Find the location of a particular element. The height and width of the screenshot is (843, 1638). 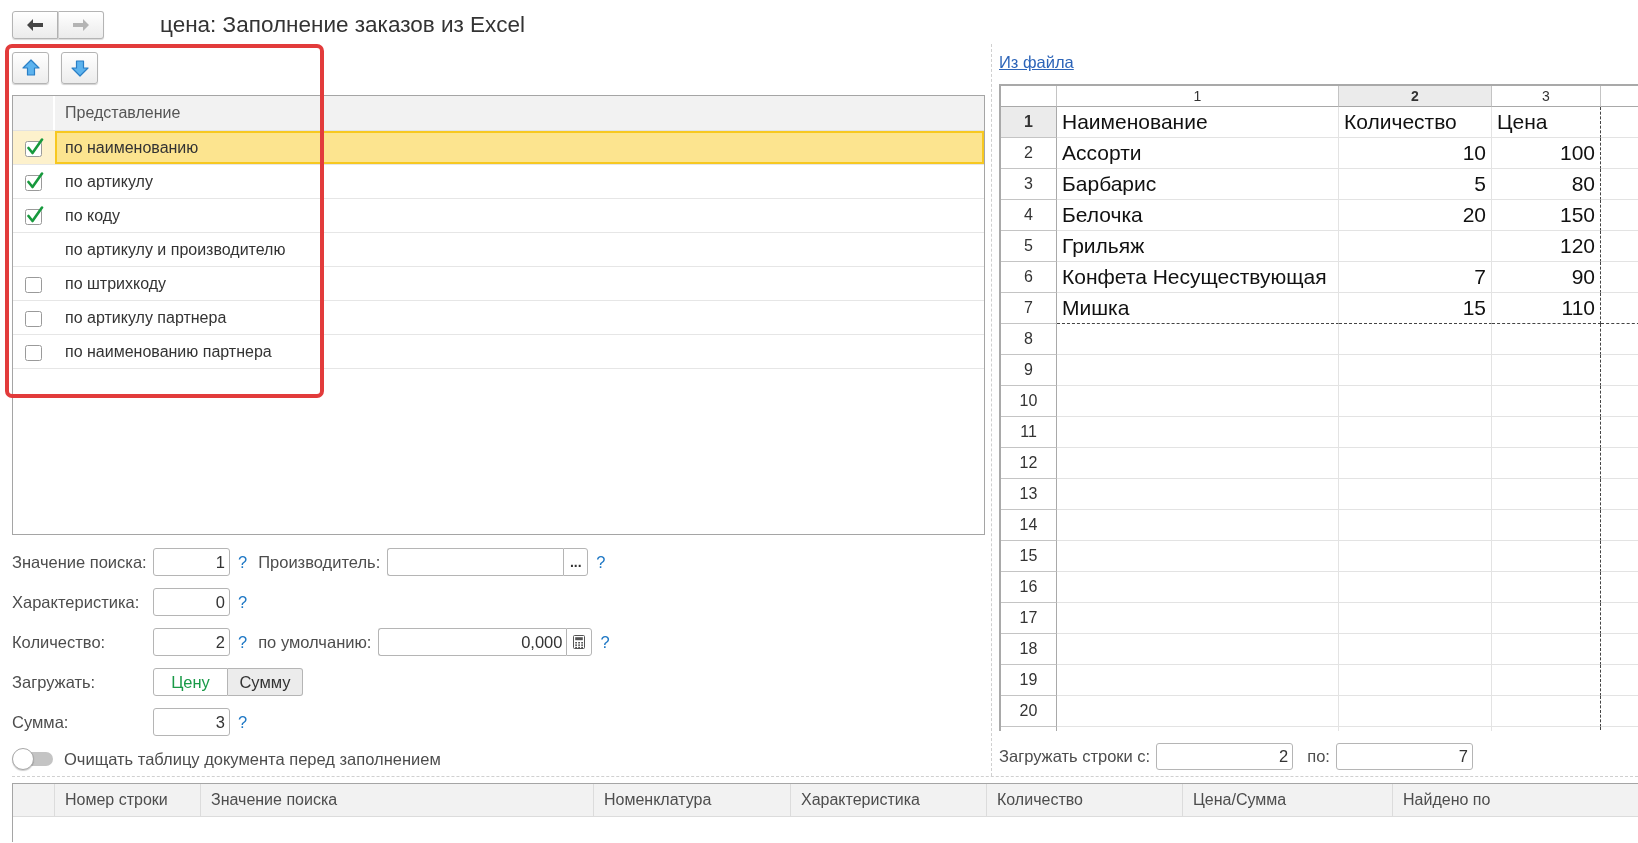

table-cell-text: по артикулу is located at coordinates (109, 181).